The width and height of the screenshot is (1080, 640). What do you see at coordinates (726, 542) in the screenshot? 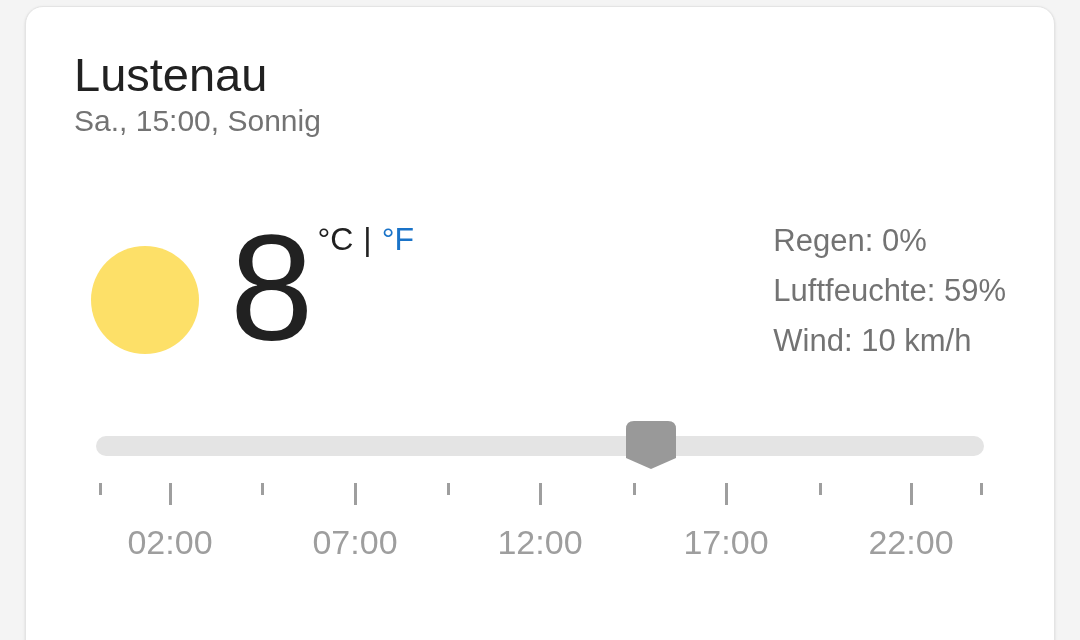
I see `time-label: 17:00` at bounding box center [726, 542].